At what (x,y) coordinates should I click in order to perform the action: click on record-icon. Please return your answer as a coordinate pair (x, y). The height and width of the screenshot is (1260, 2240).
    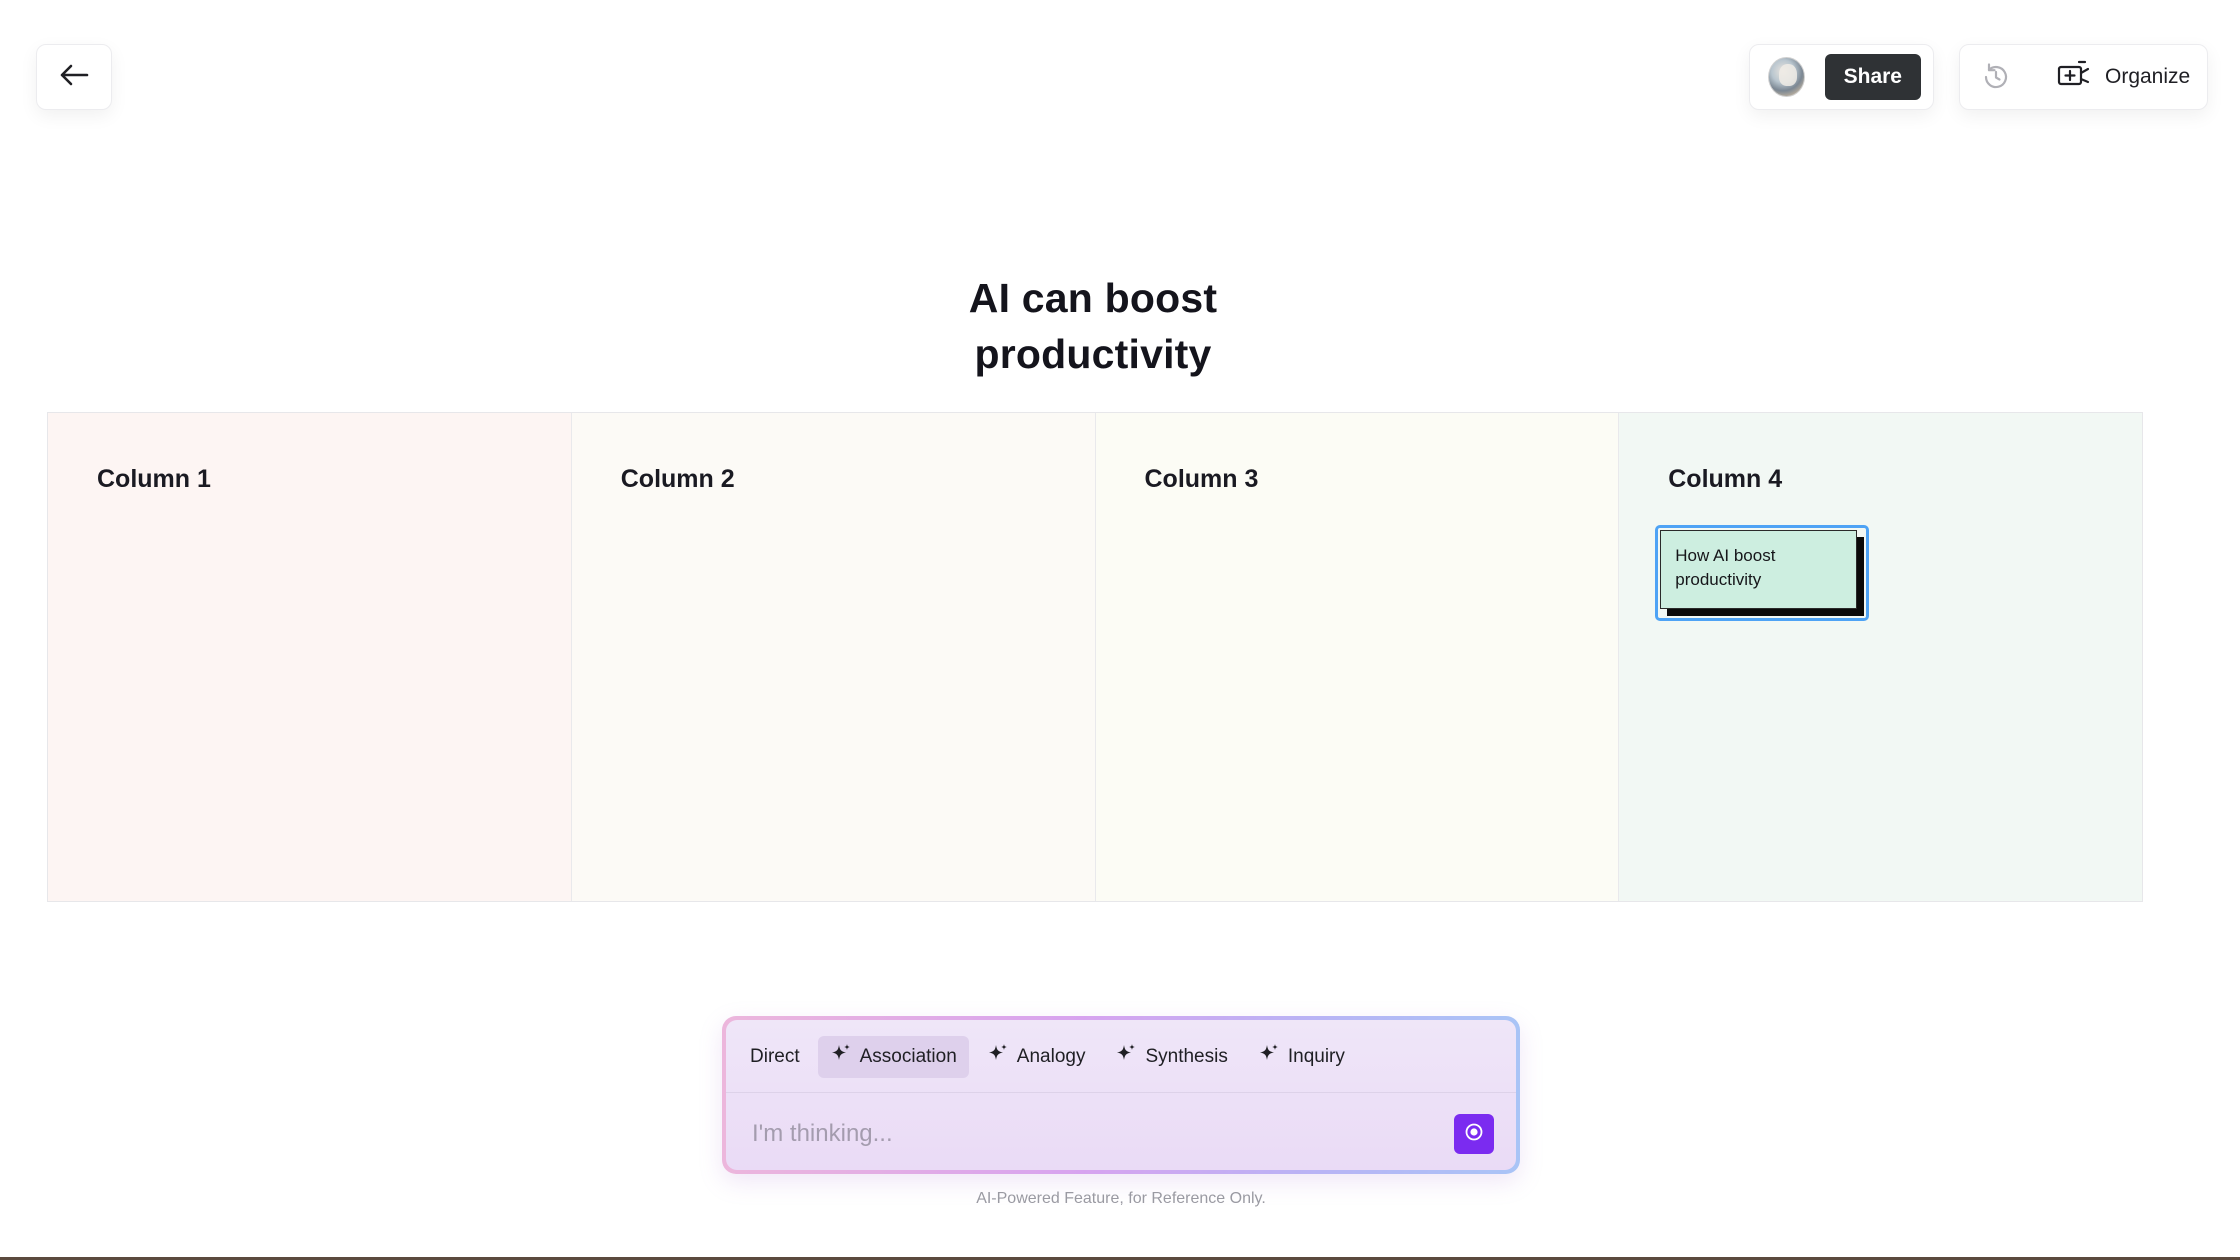
    Looking at the image, I should click on (1474, 1134).